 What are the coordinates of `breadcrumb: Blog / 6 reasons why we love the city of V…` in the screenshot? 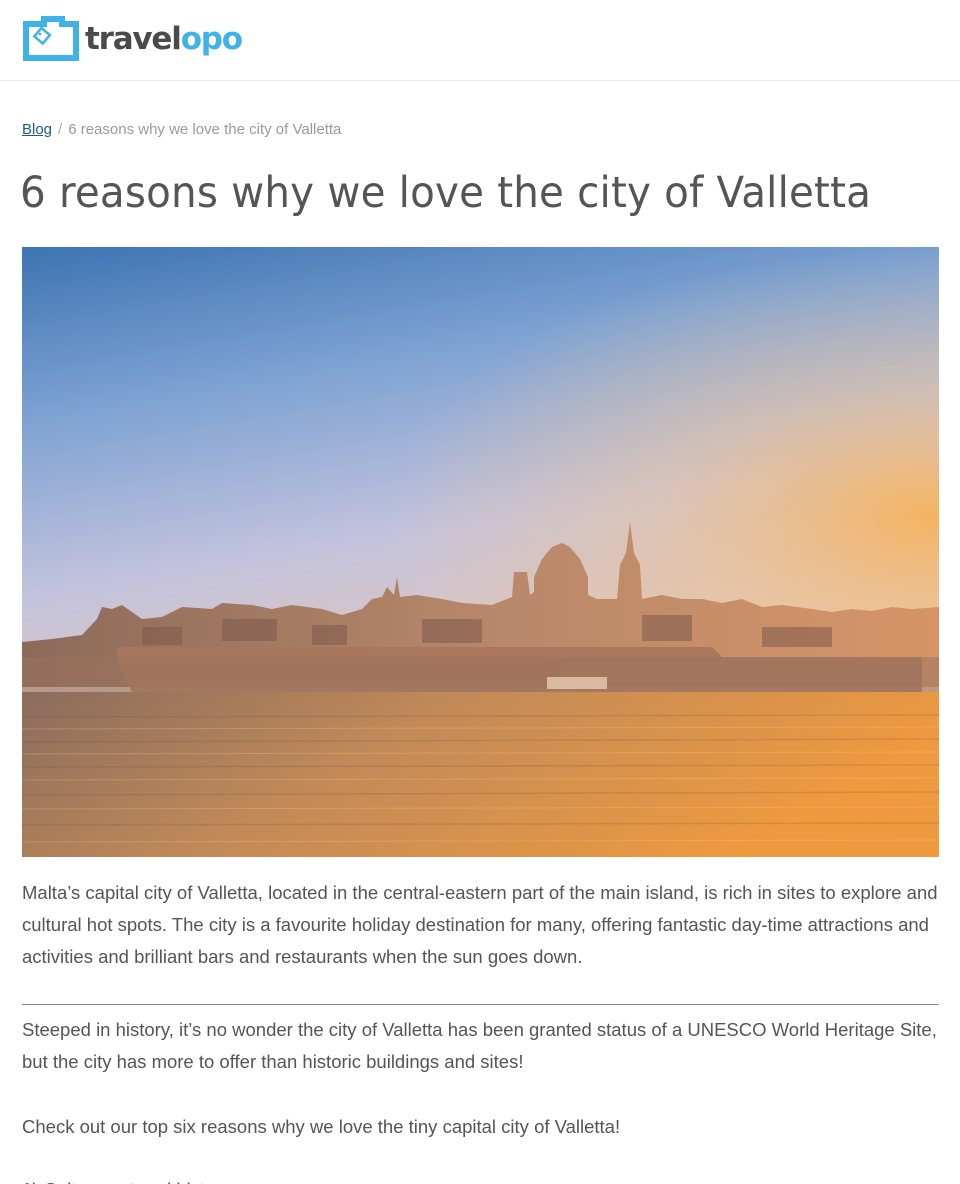 It's located at (181, 129).